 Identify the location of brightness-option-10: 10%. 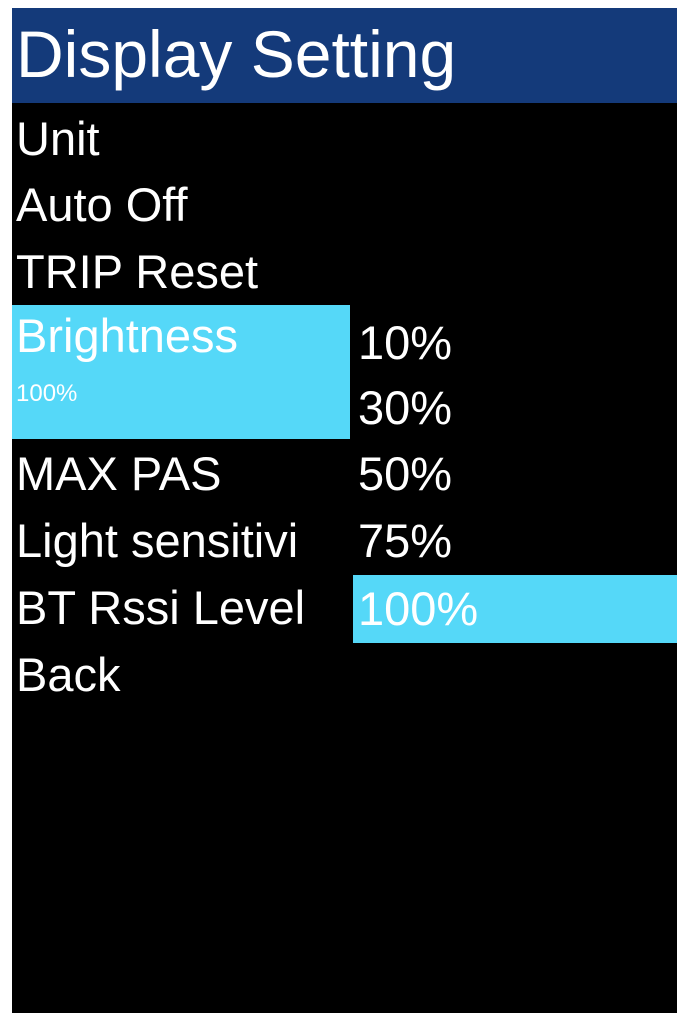
(405, 343).